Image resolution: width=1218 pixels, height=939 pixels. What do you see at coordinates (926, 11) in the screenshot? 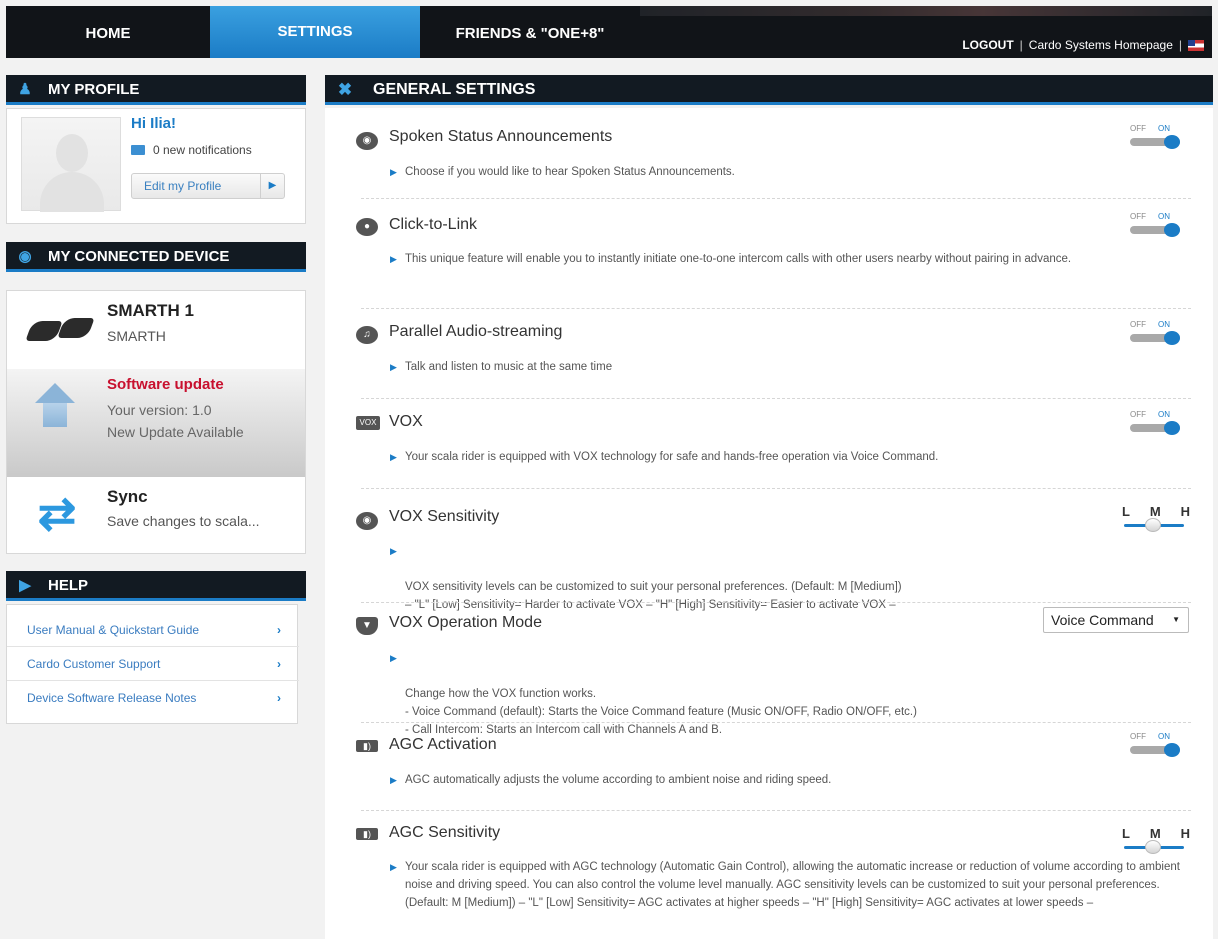
I see `banner-decoration` at bounding box center [926, 11].